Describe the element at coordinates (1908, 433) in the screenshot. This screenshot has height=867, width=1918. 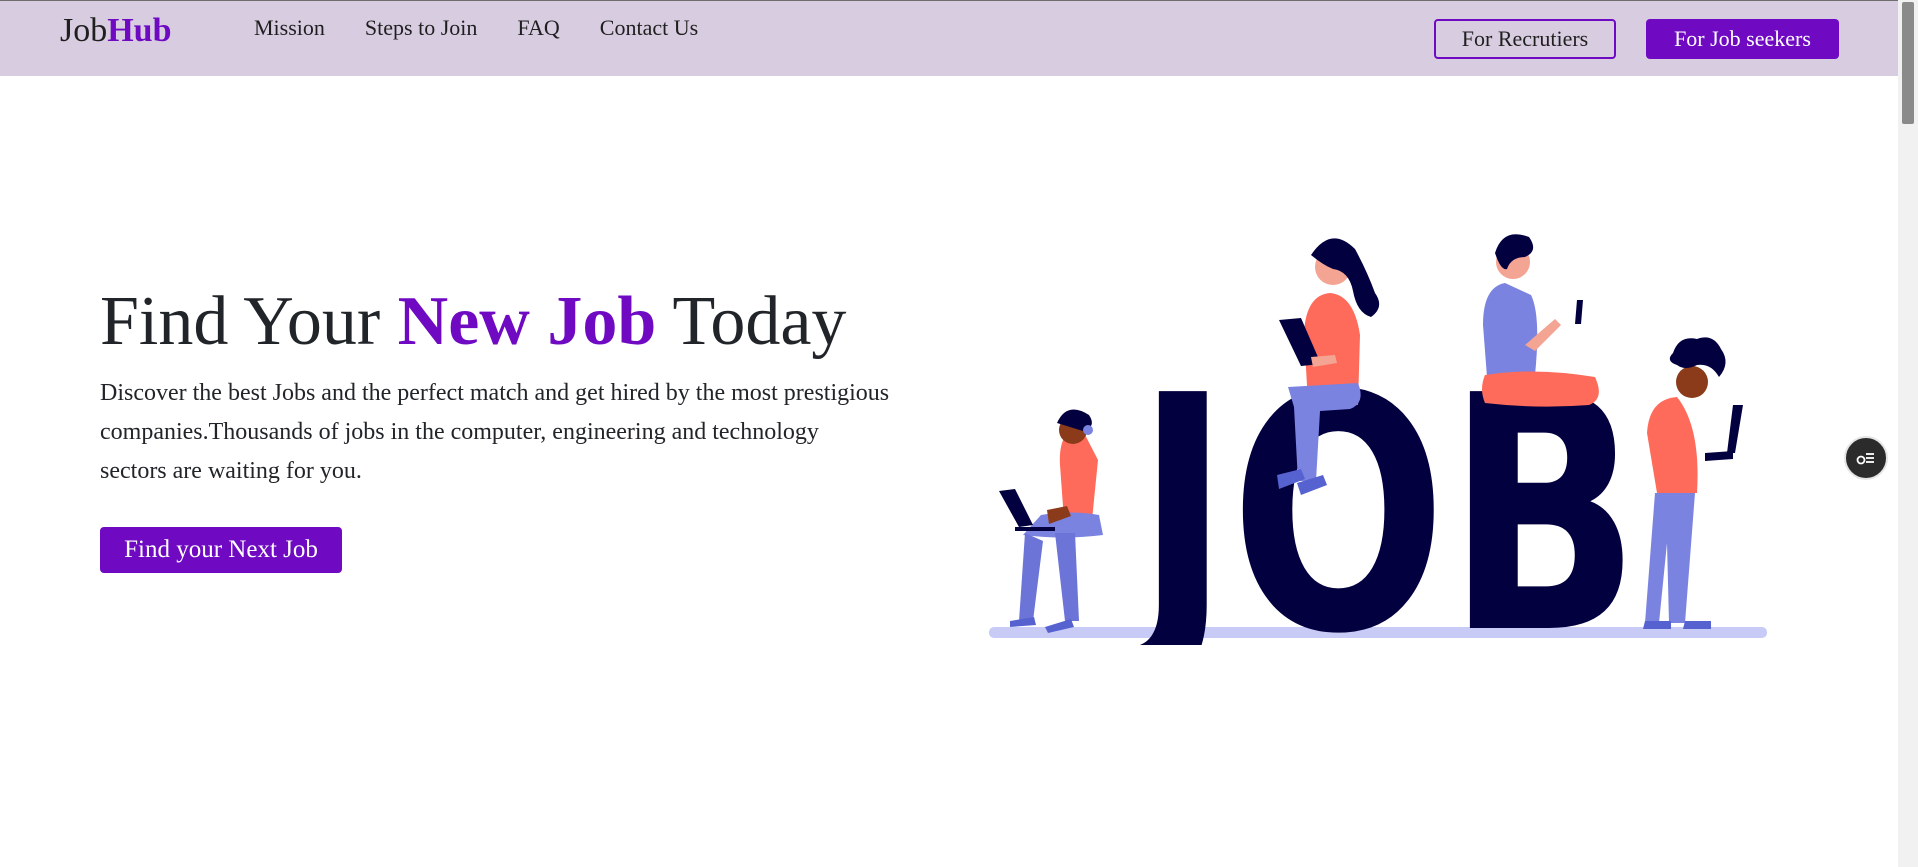
I see `vertical-scrollbar` at that location.